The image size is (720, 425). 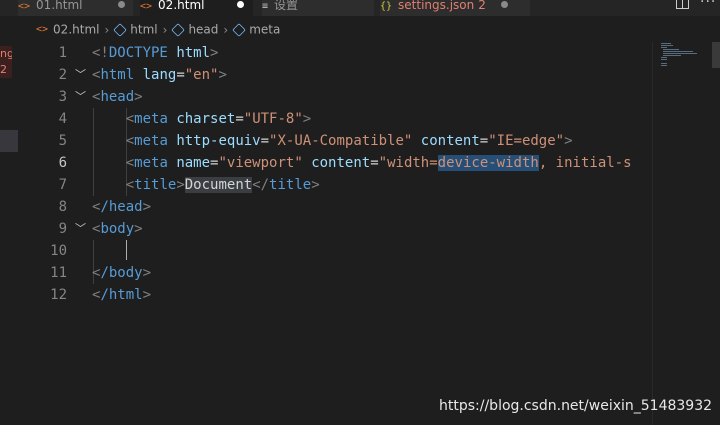 I want to click on json-file-icon: {}, so click(x=386, y=6).